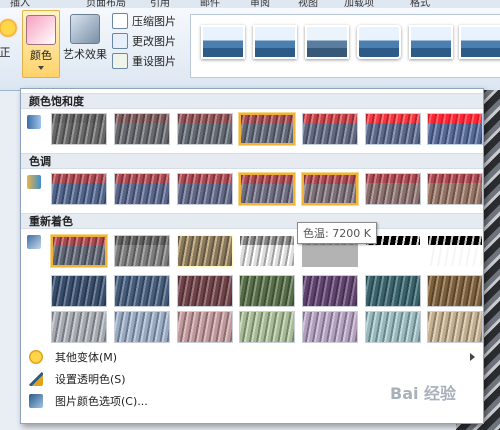 This screenshot has height=430, width=500. What do you see at coordinates (41, 55) in the screenshot?
I see `color-label: 颜色` at bounding box center [41, 55].